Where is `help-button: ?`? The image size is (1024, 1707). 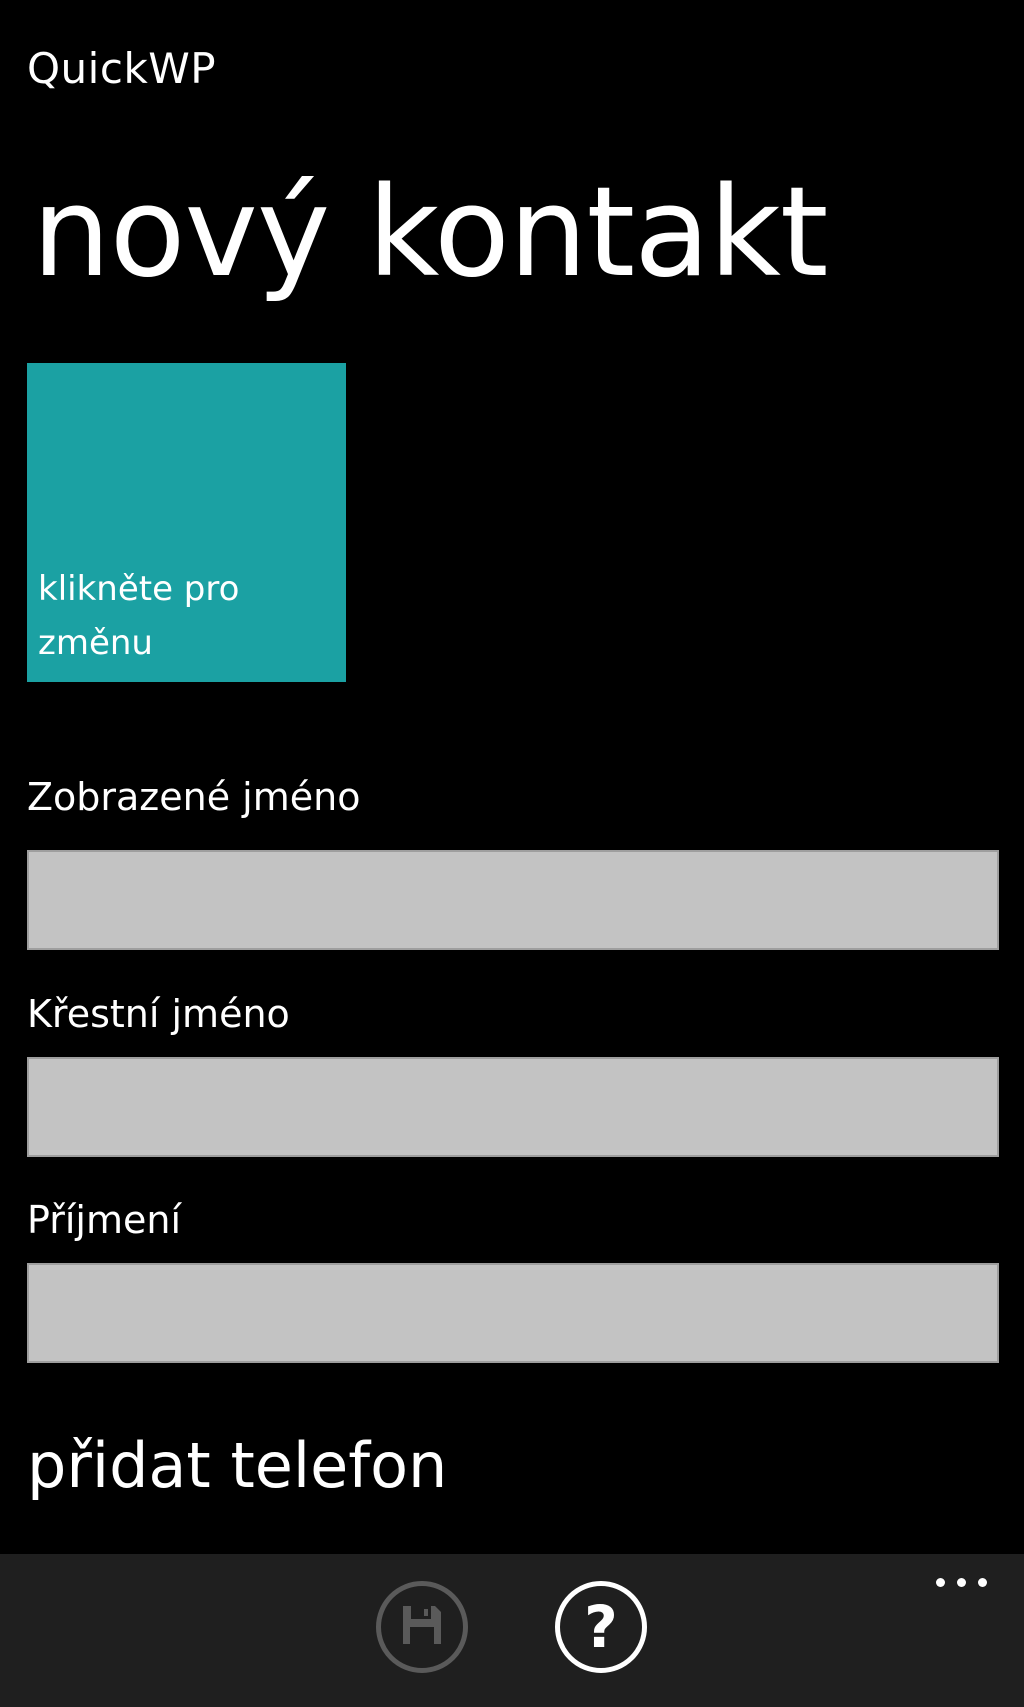 help-button: ? is located at coordinates (601, 1627).